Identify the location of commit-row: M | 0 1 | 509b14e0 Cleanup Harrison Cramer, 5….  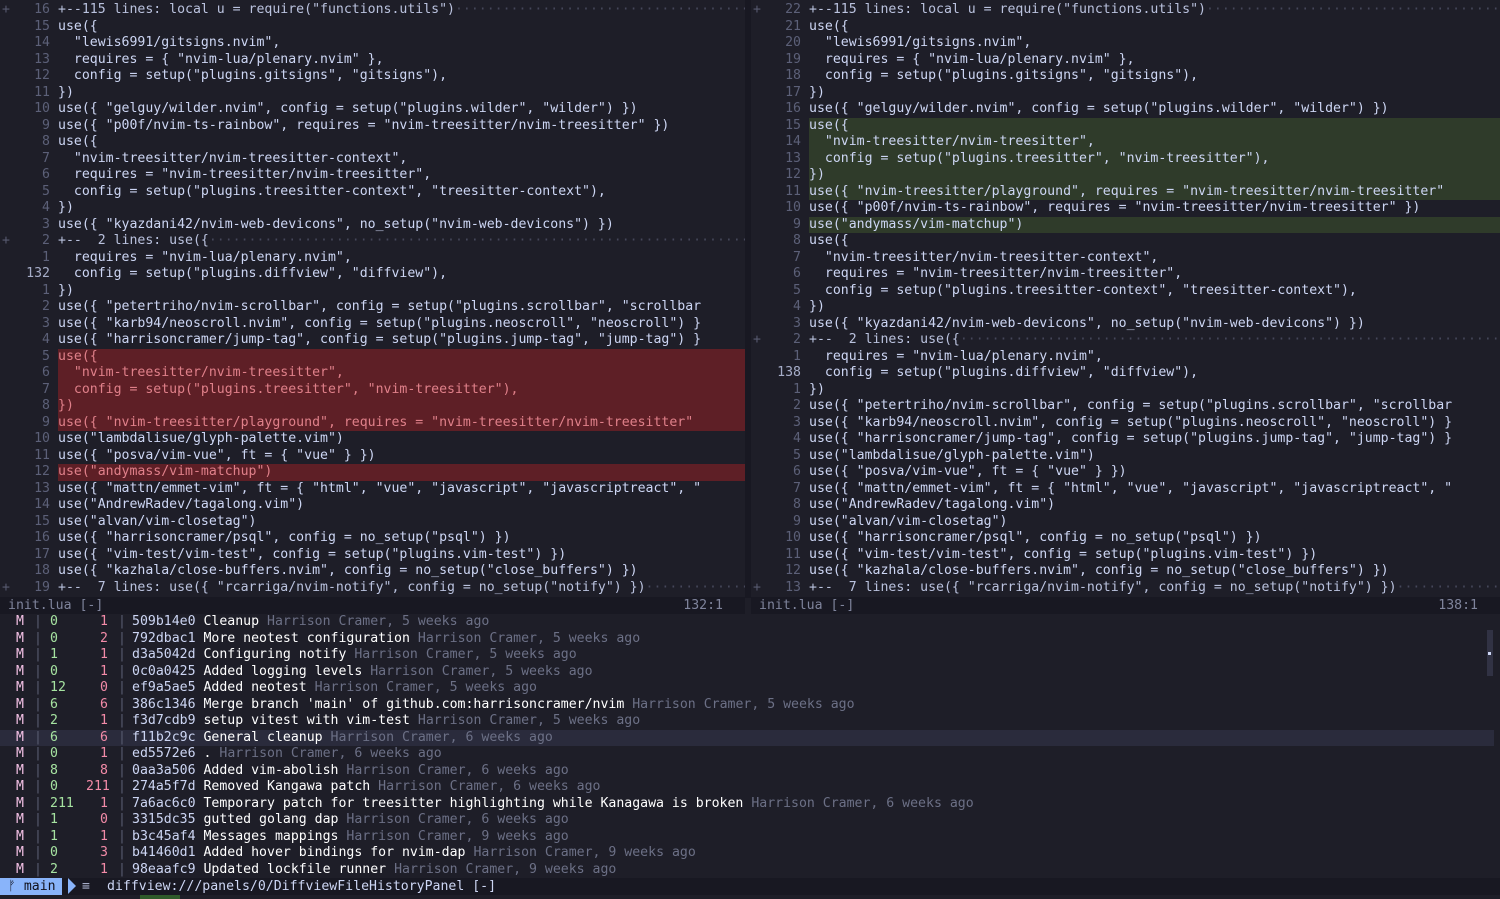
(750, 622).